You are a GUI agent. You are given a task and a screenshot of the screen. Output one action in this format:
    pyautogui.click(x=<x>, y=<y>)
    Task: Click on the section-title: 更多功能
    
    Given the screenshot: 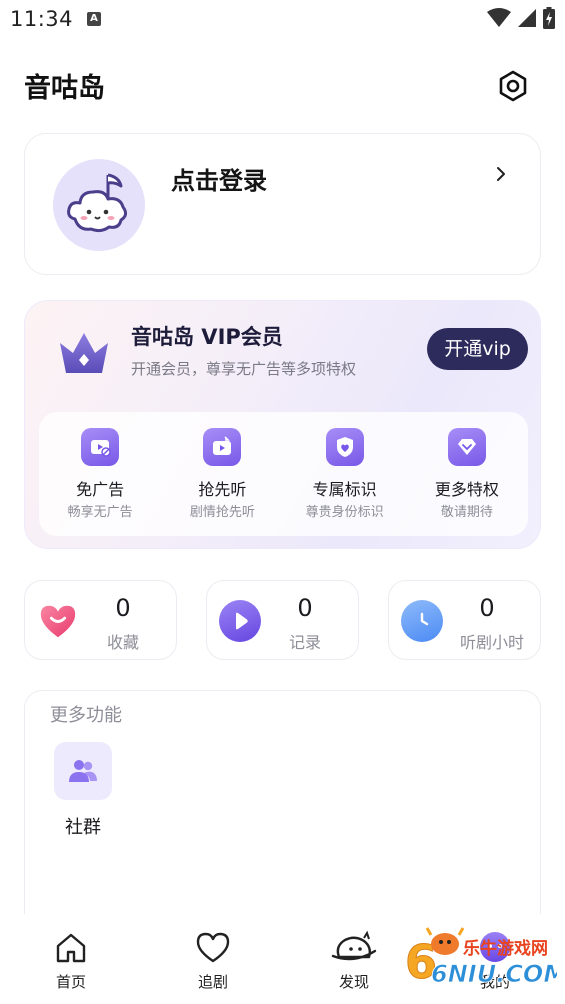 What is the action you would take?
    pyautogui.click(x=86, y=715)
    